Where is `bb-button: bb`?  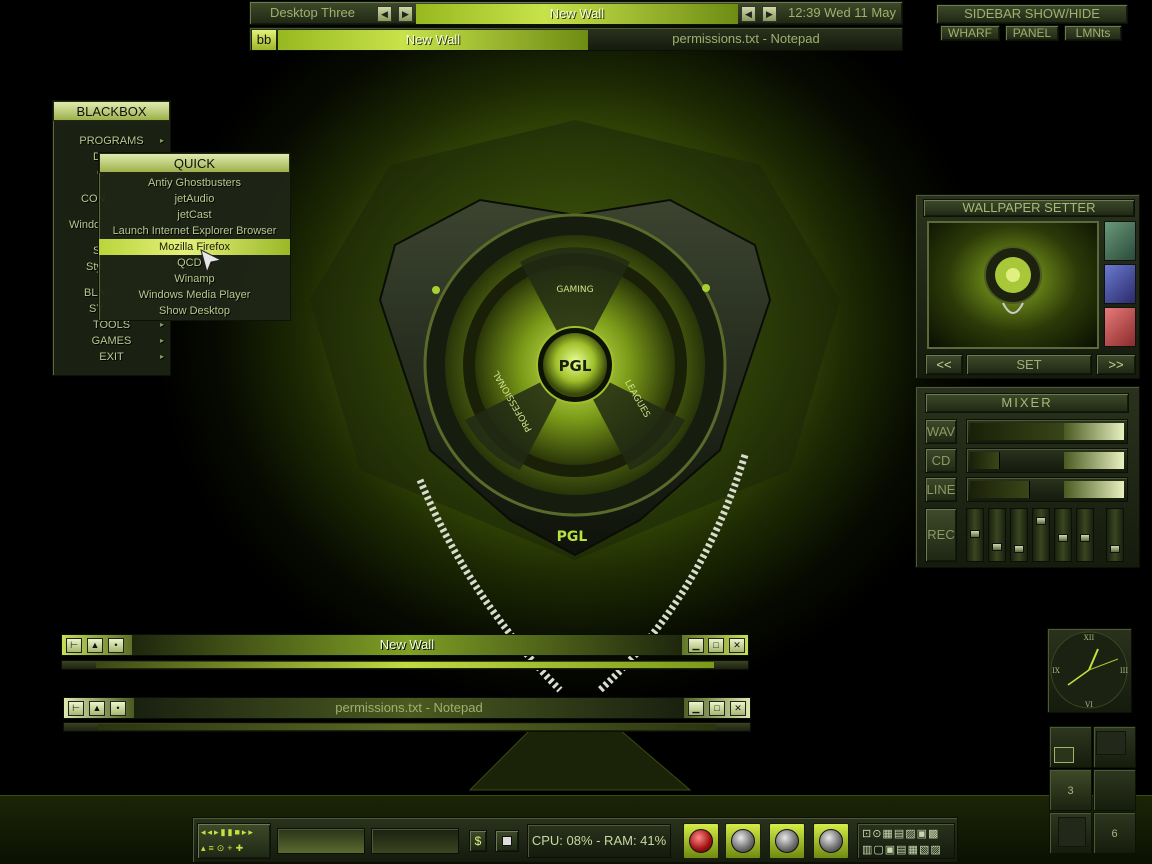
bb-button: bb is located at coordinates (264, 40).